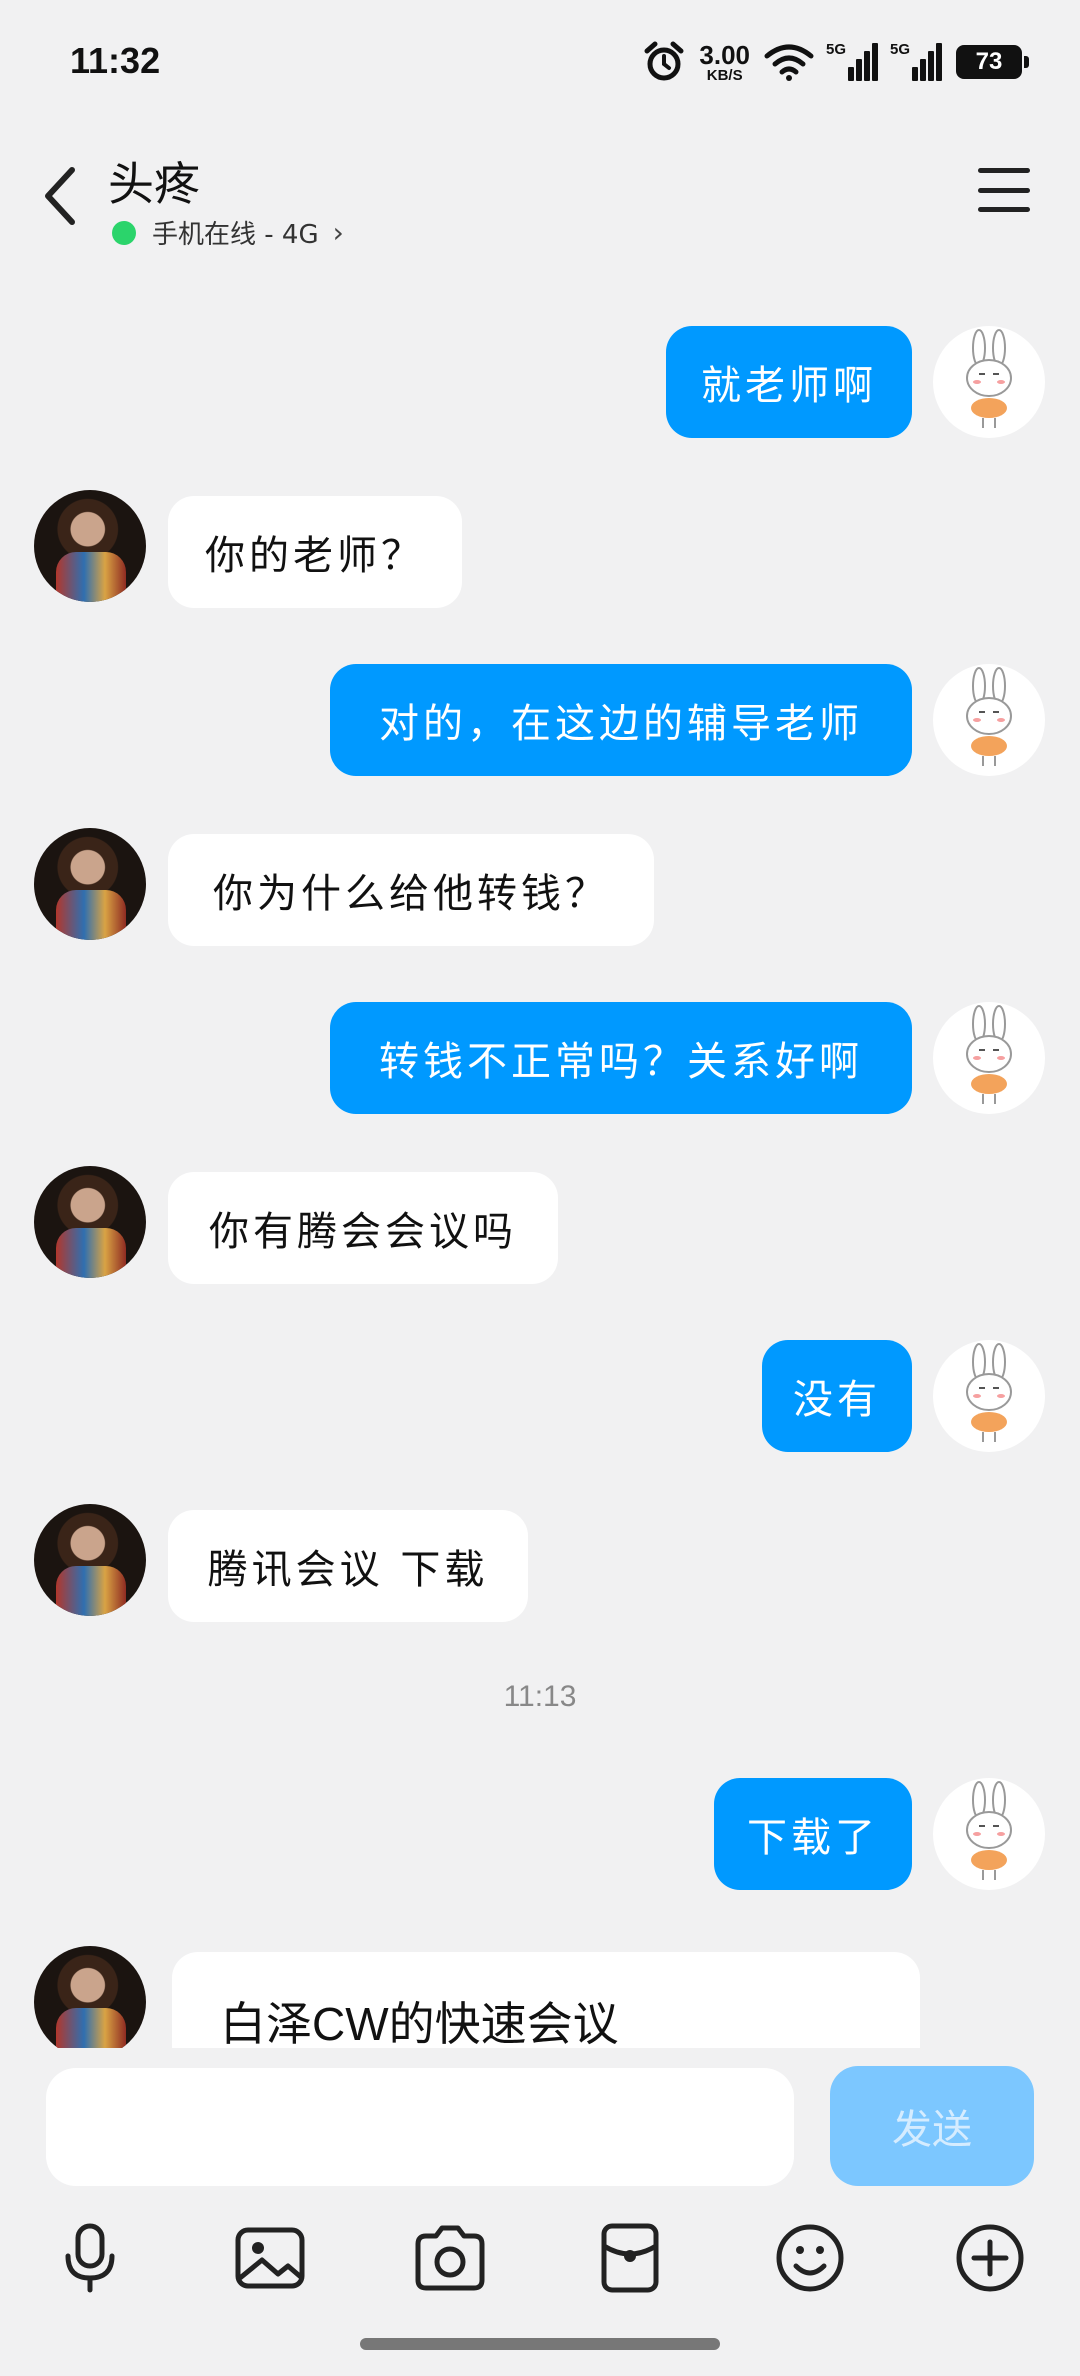 The image size is (1080, 2376). What do you see at coordinates (789, 62) in the screenshot?
I see `wifi-icon` at bounding box center [789, 62].